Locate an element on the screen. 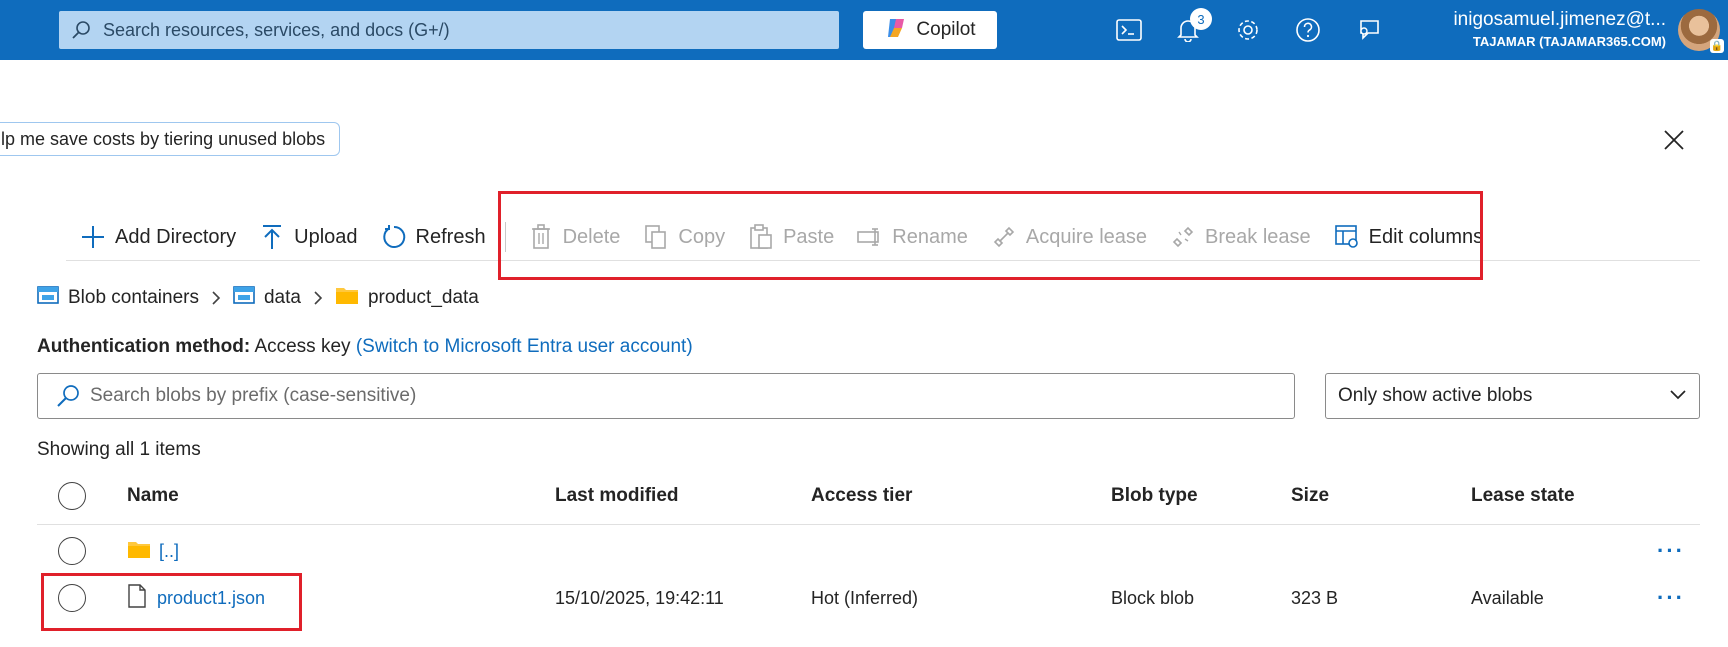 This screenshot has width=1728, height=647. copilot-button: Copilot is located at coordinates (930, 30).